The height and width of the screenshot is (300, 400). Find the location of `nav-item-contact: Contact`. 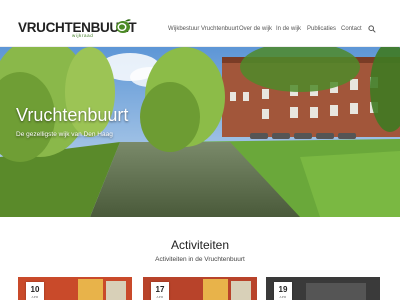

nav-item-contact: Contact is located at coordinates (351, 29).